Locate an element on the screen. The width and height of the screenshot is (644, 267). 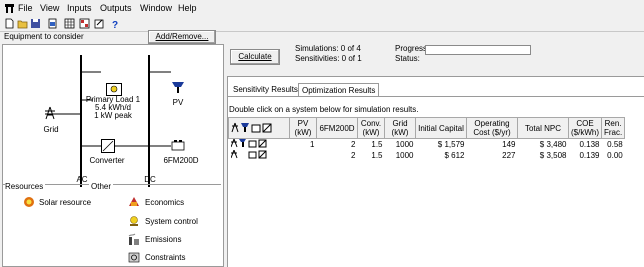
emissions-icon is located at coordinates (133, 239).